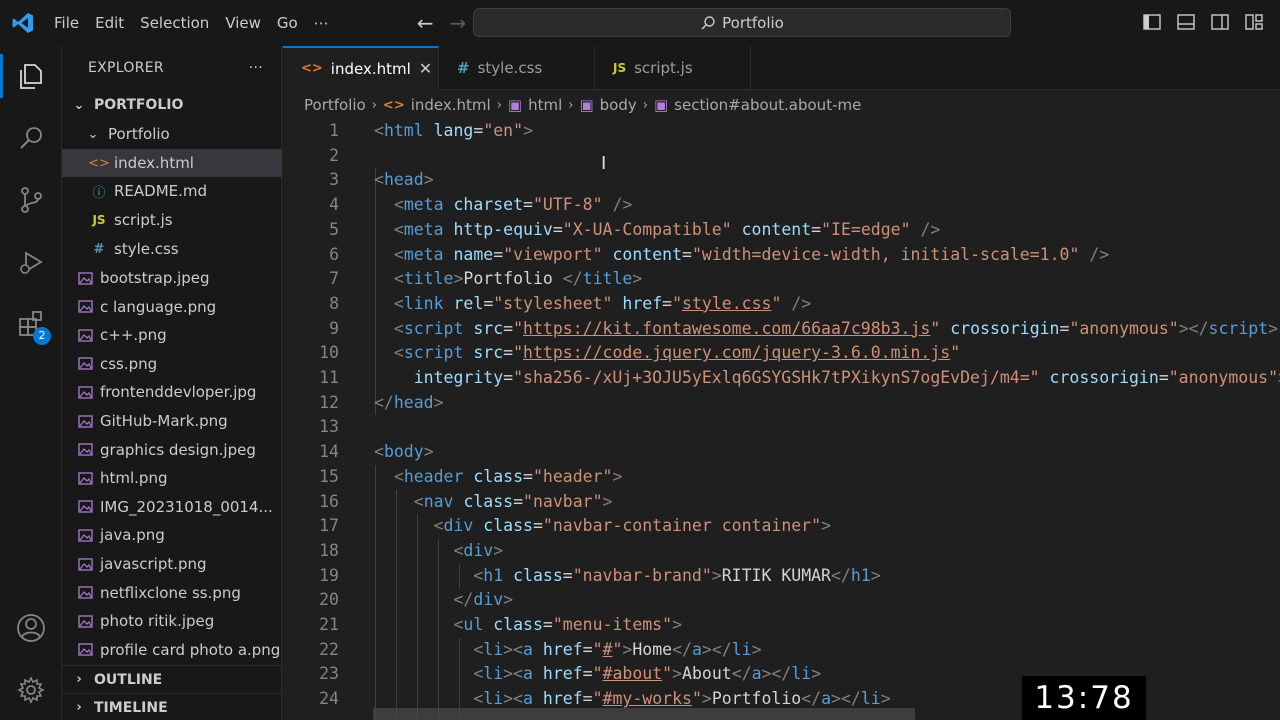  Describe the element at coordinates (31, 324) in the screenshot. I see `extensions-icon: 2` at that location.